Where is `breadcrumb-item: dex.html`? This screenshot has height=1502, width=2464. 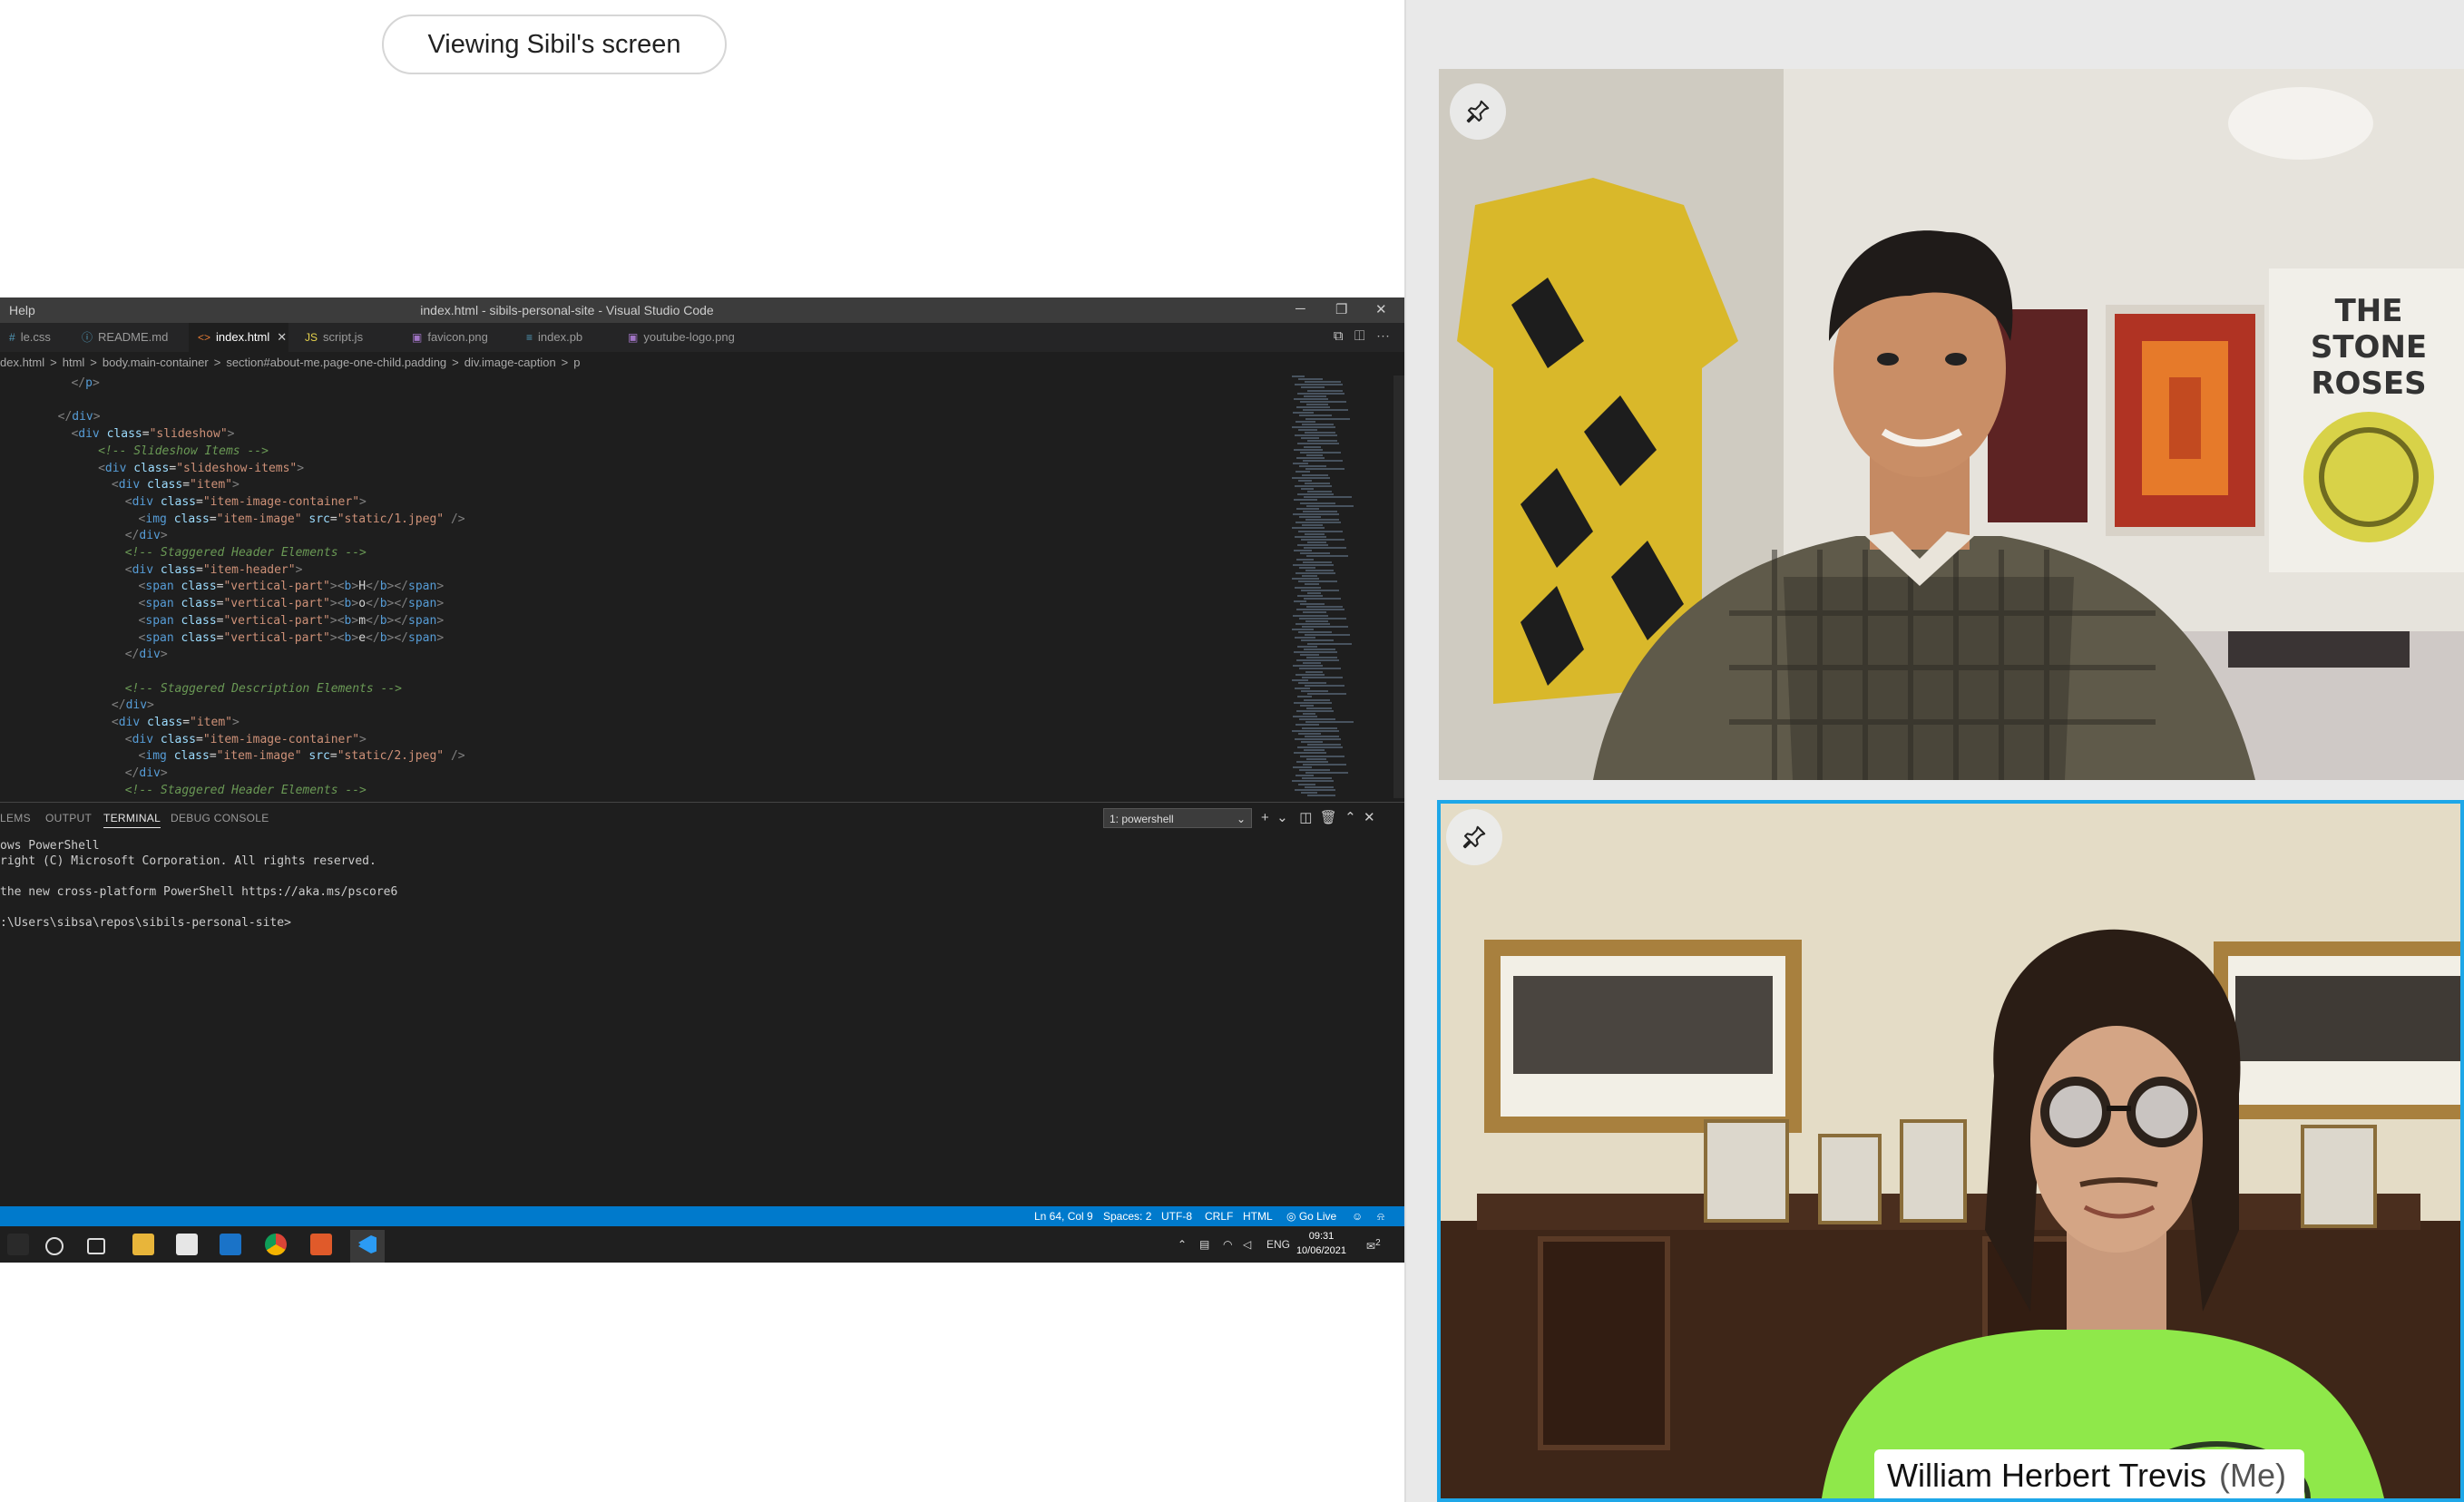
breadcrumb-item: dex.html is located at coordinates (22, 362).